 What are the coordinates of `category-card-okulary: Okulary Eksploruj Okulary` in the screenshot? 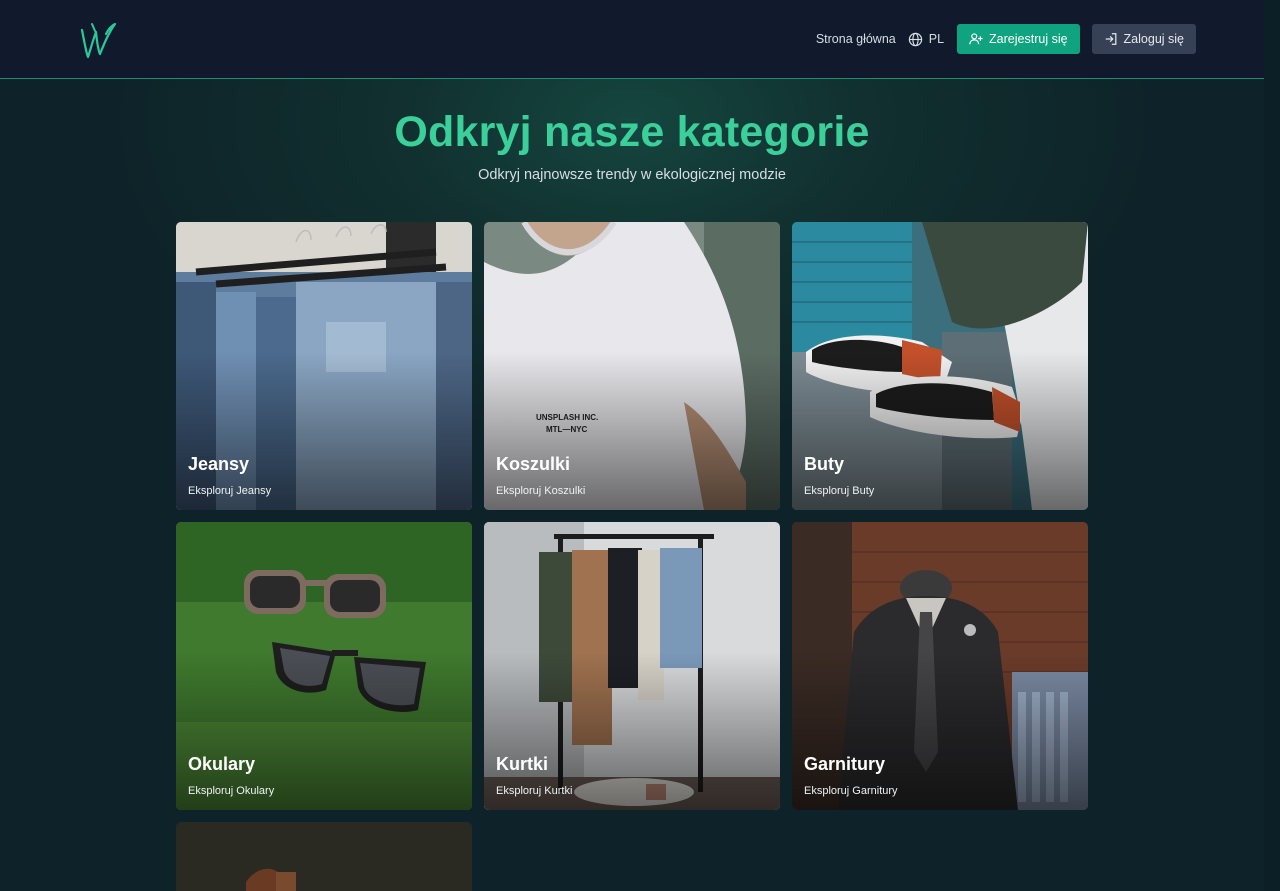 It's located at (324, 666).